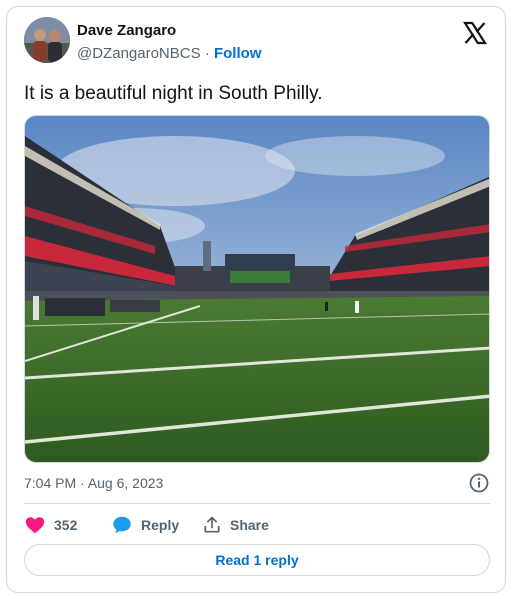 The height and width of the screenshot is (599, 513). Describe the element at coordinates (238, 53) in the screenshot. I see `follow-button: Follow` at that location.